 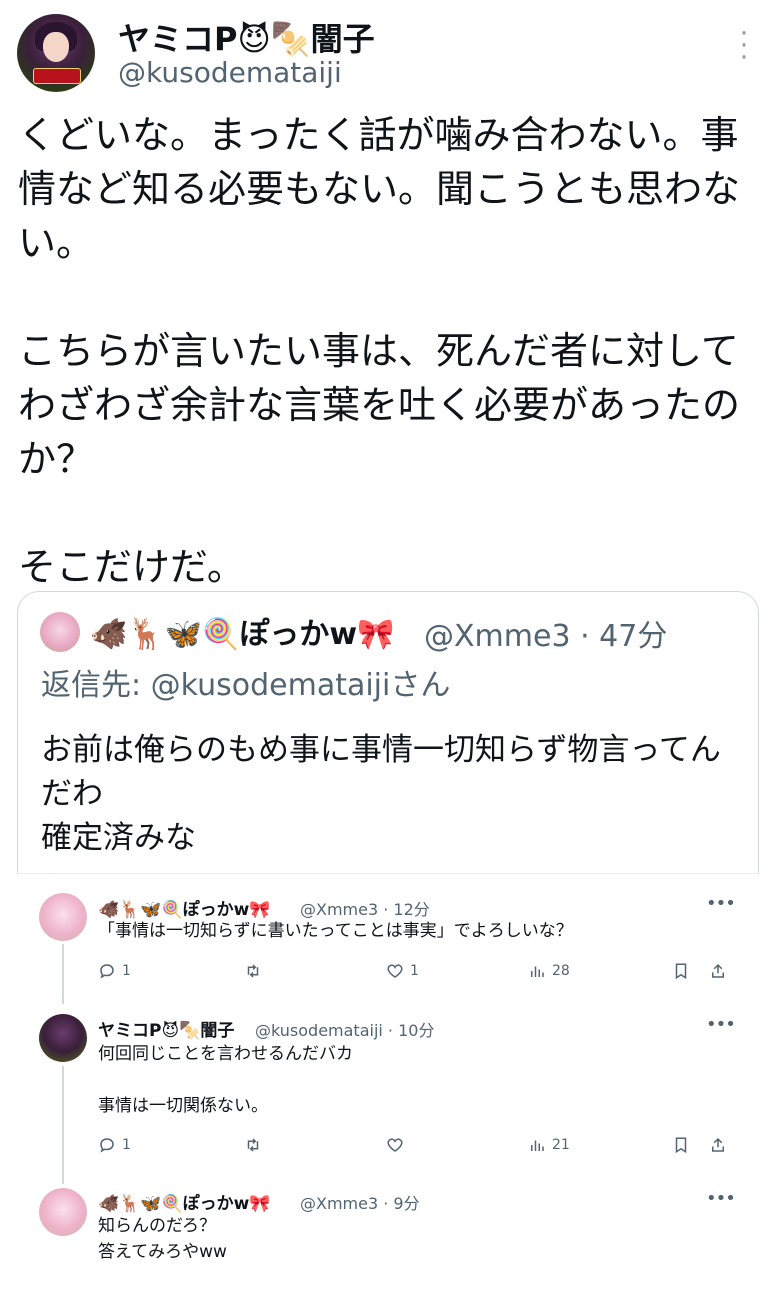 I want to click on like-action: 1, so click(x=402, y=971).